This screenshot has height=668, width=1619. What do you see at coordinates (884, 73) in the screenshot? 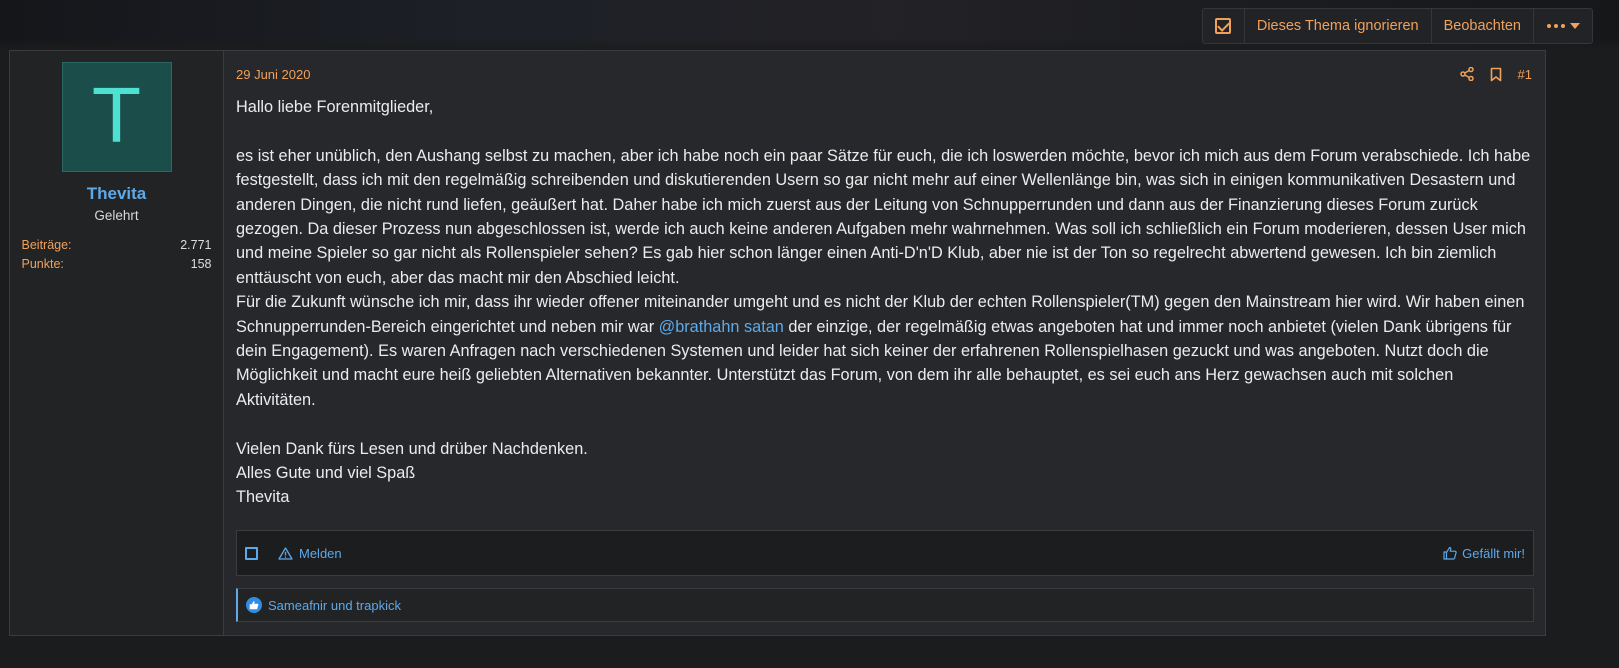
I see `post-header: 29 Juni 2020 #1` at bounding box center [884, 73].